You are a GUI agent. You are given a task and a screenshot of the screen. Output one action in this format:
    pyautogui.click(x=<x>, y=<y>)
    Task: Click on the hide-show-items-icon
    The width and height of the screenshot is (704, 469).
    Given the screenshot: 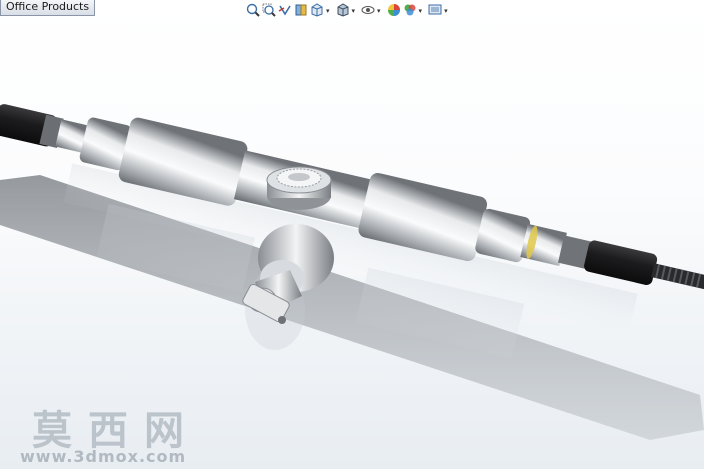 What is the action you would take?
    pyautogui.click(x=368, y=11)
    